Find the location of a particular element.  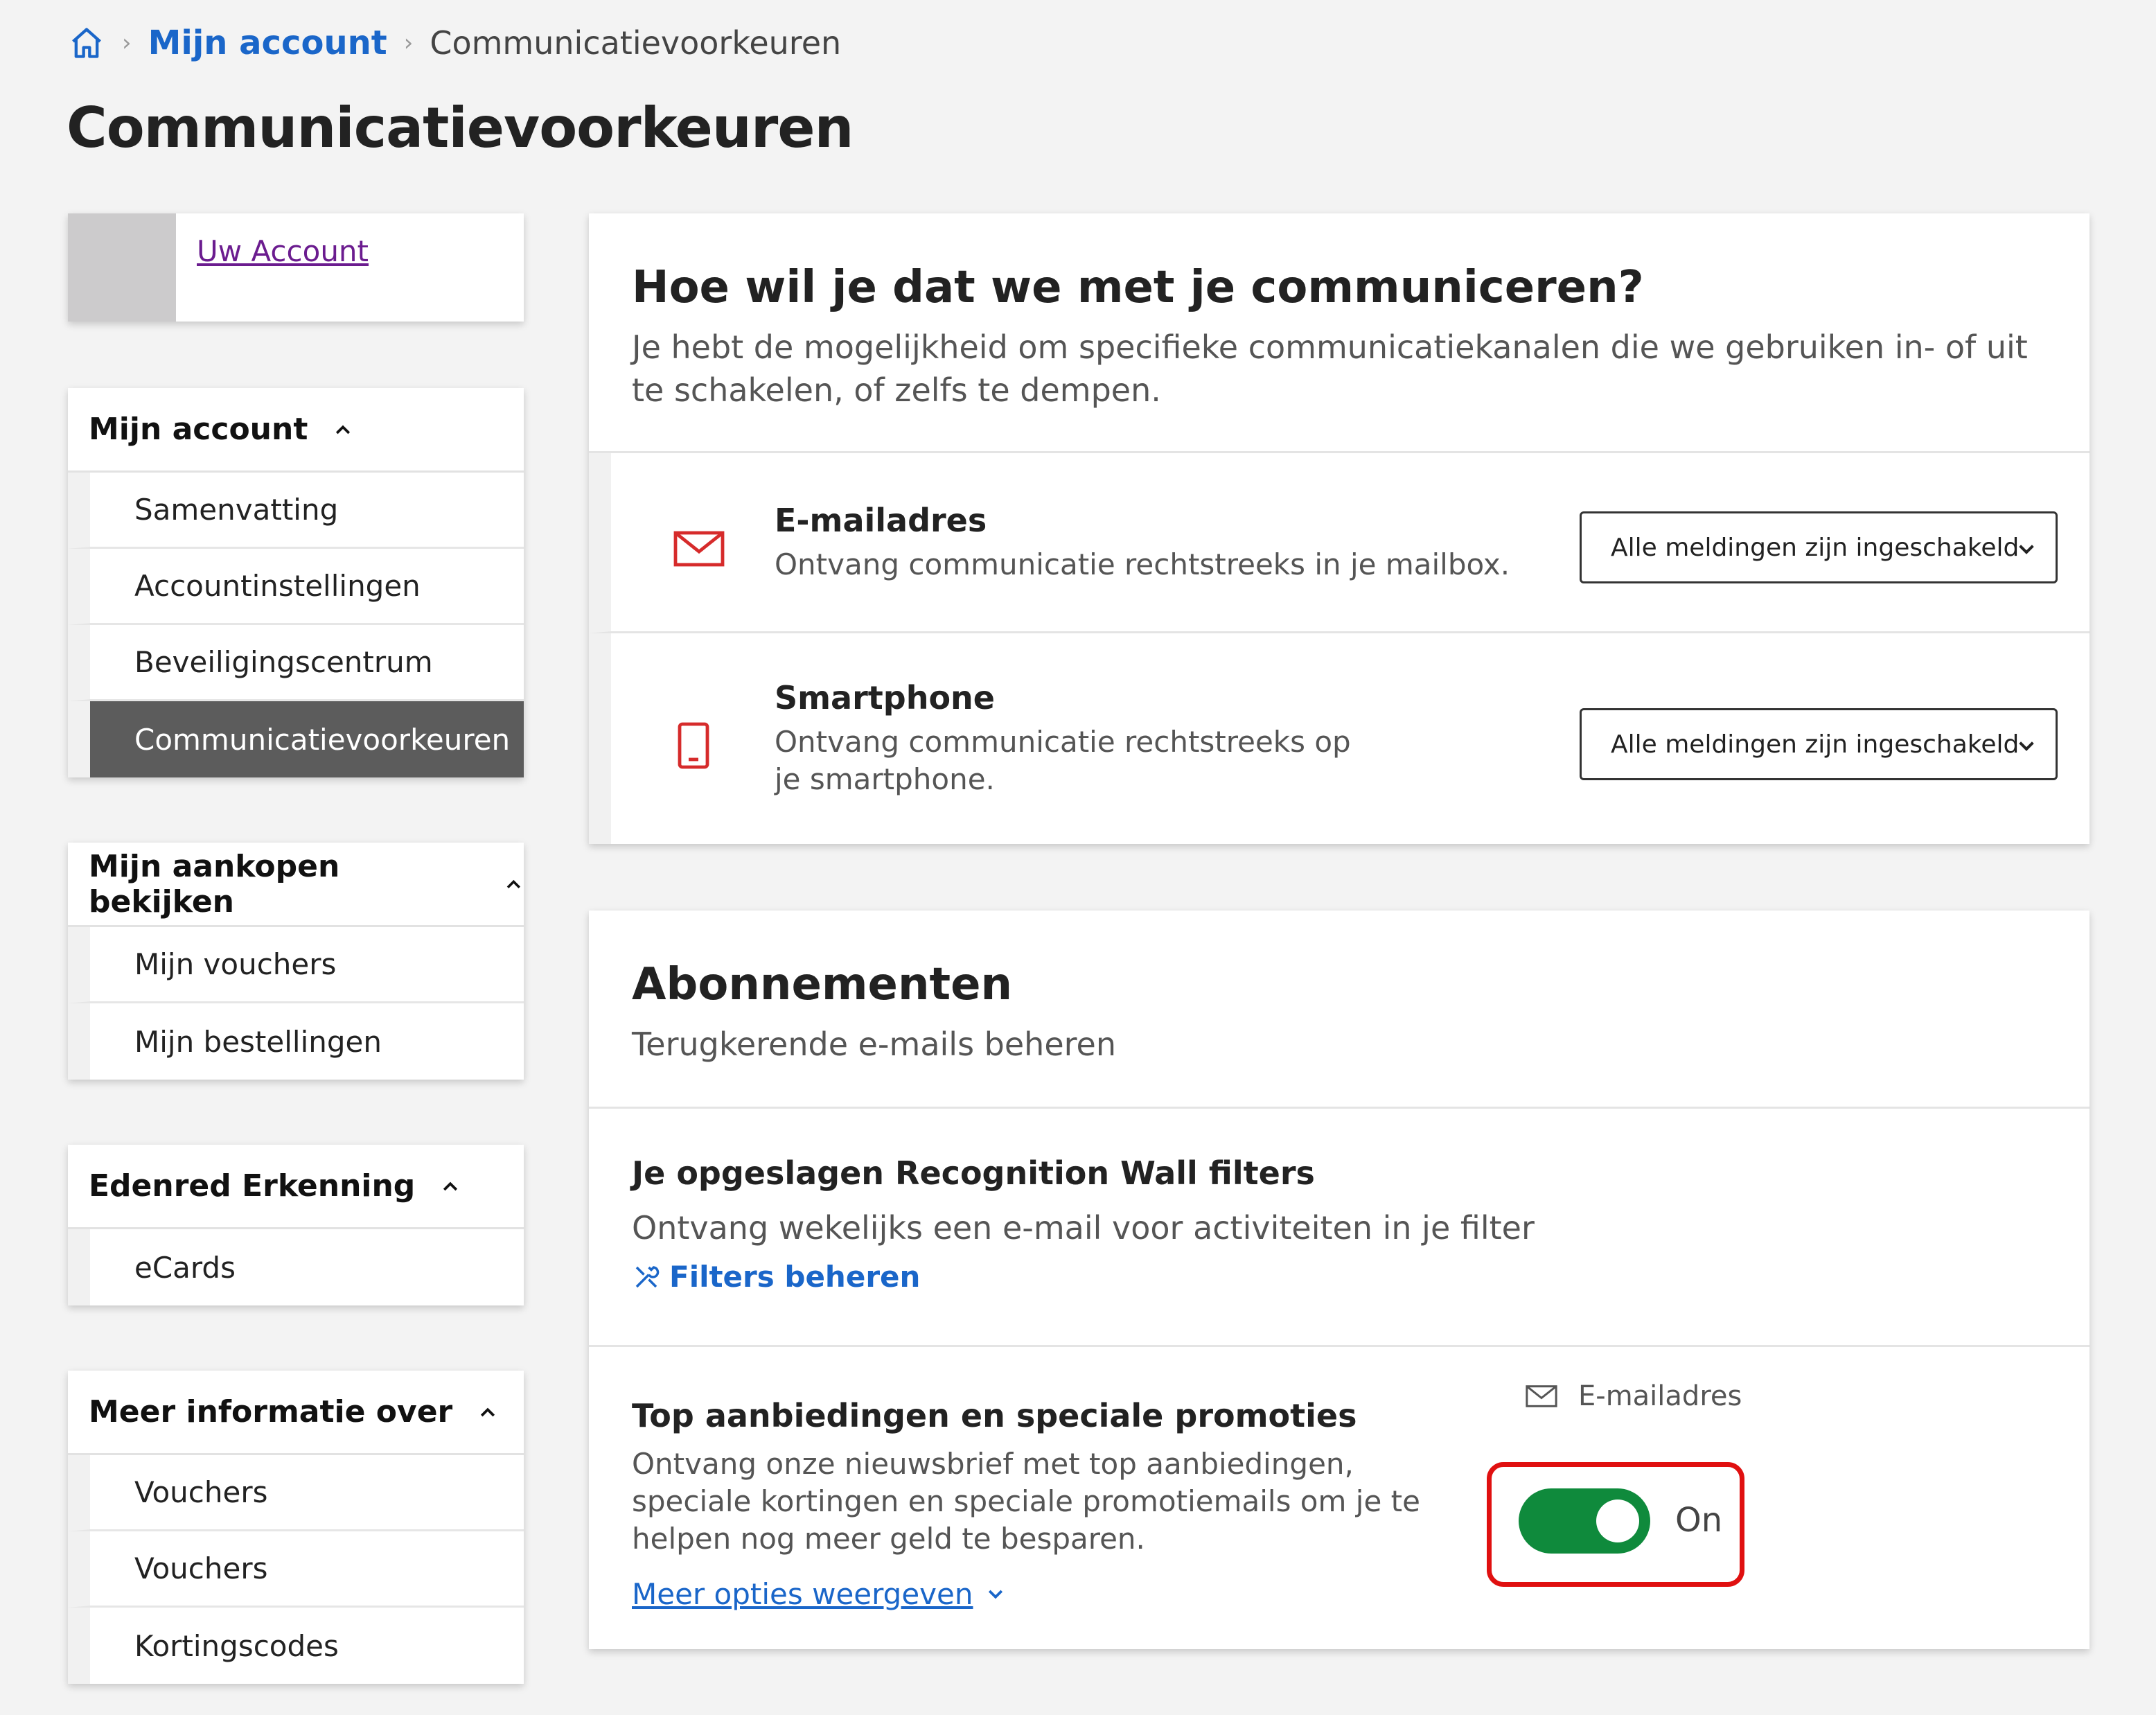

sidebar-item-my-vouchers: Mijn vouchers is located at coordinates (296, 965).